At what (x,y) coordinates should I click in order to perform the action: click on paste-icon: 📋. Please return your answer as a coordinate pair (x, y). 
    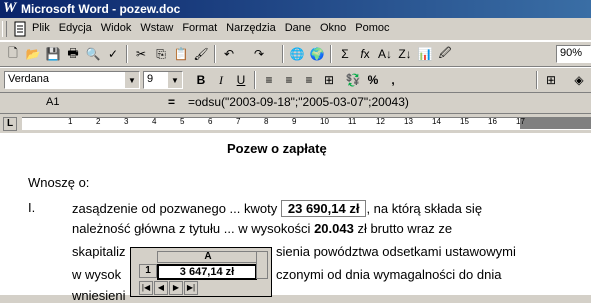
    Looking at the image, I should click on (181, 54).